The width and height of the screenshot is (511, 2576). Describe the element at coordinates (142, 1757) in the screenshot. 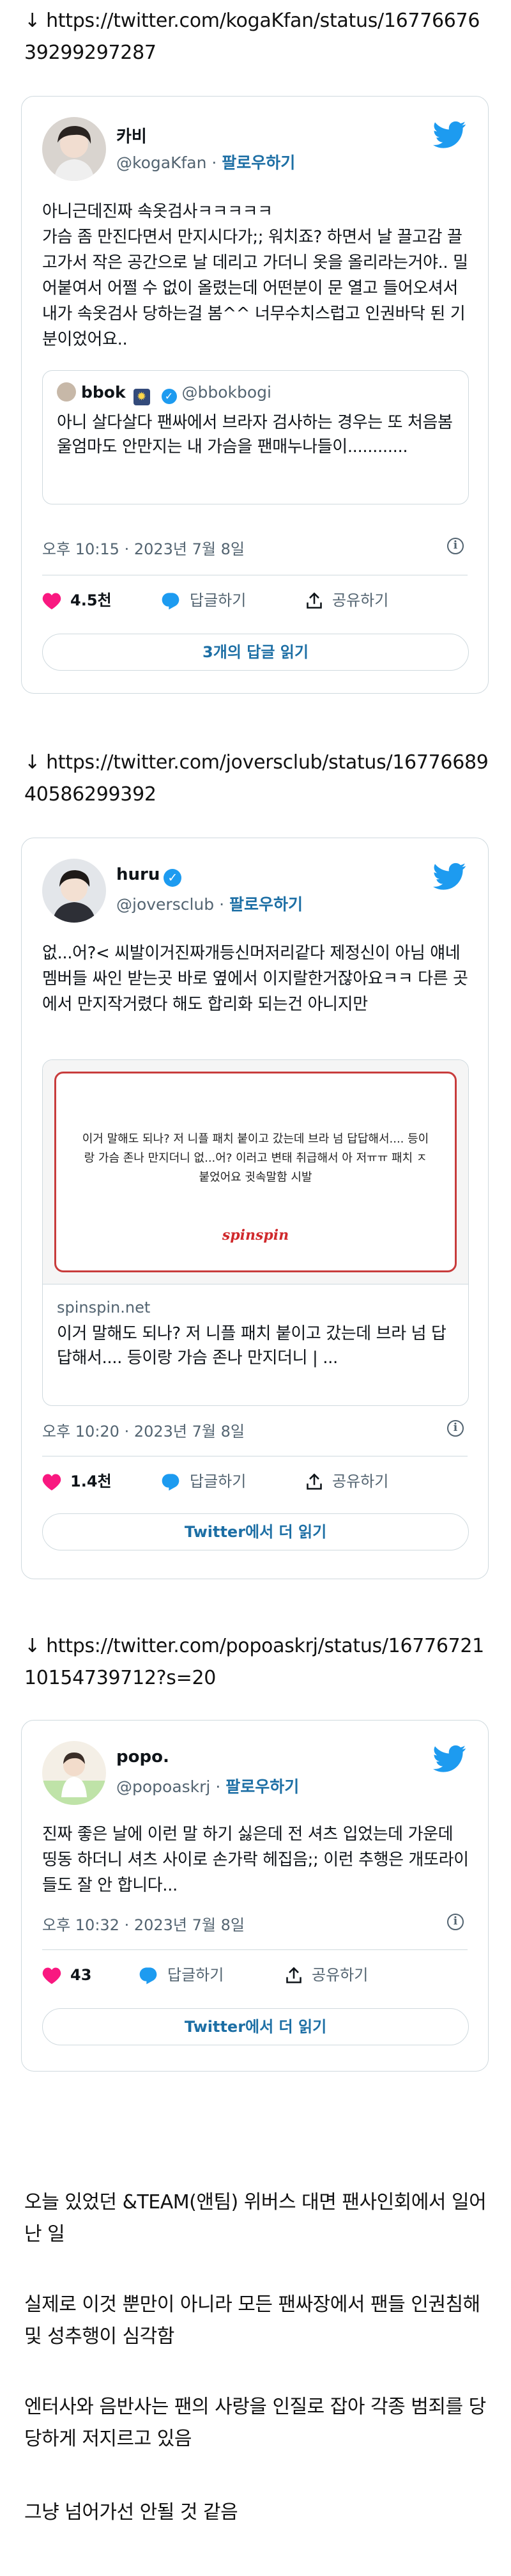

I see `author-name: popo.` at that location.